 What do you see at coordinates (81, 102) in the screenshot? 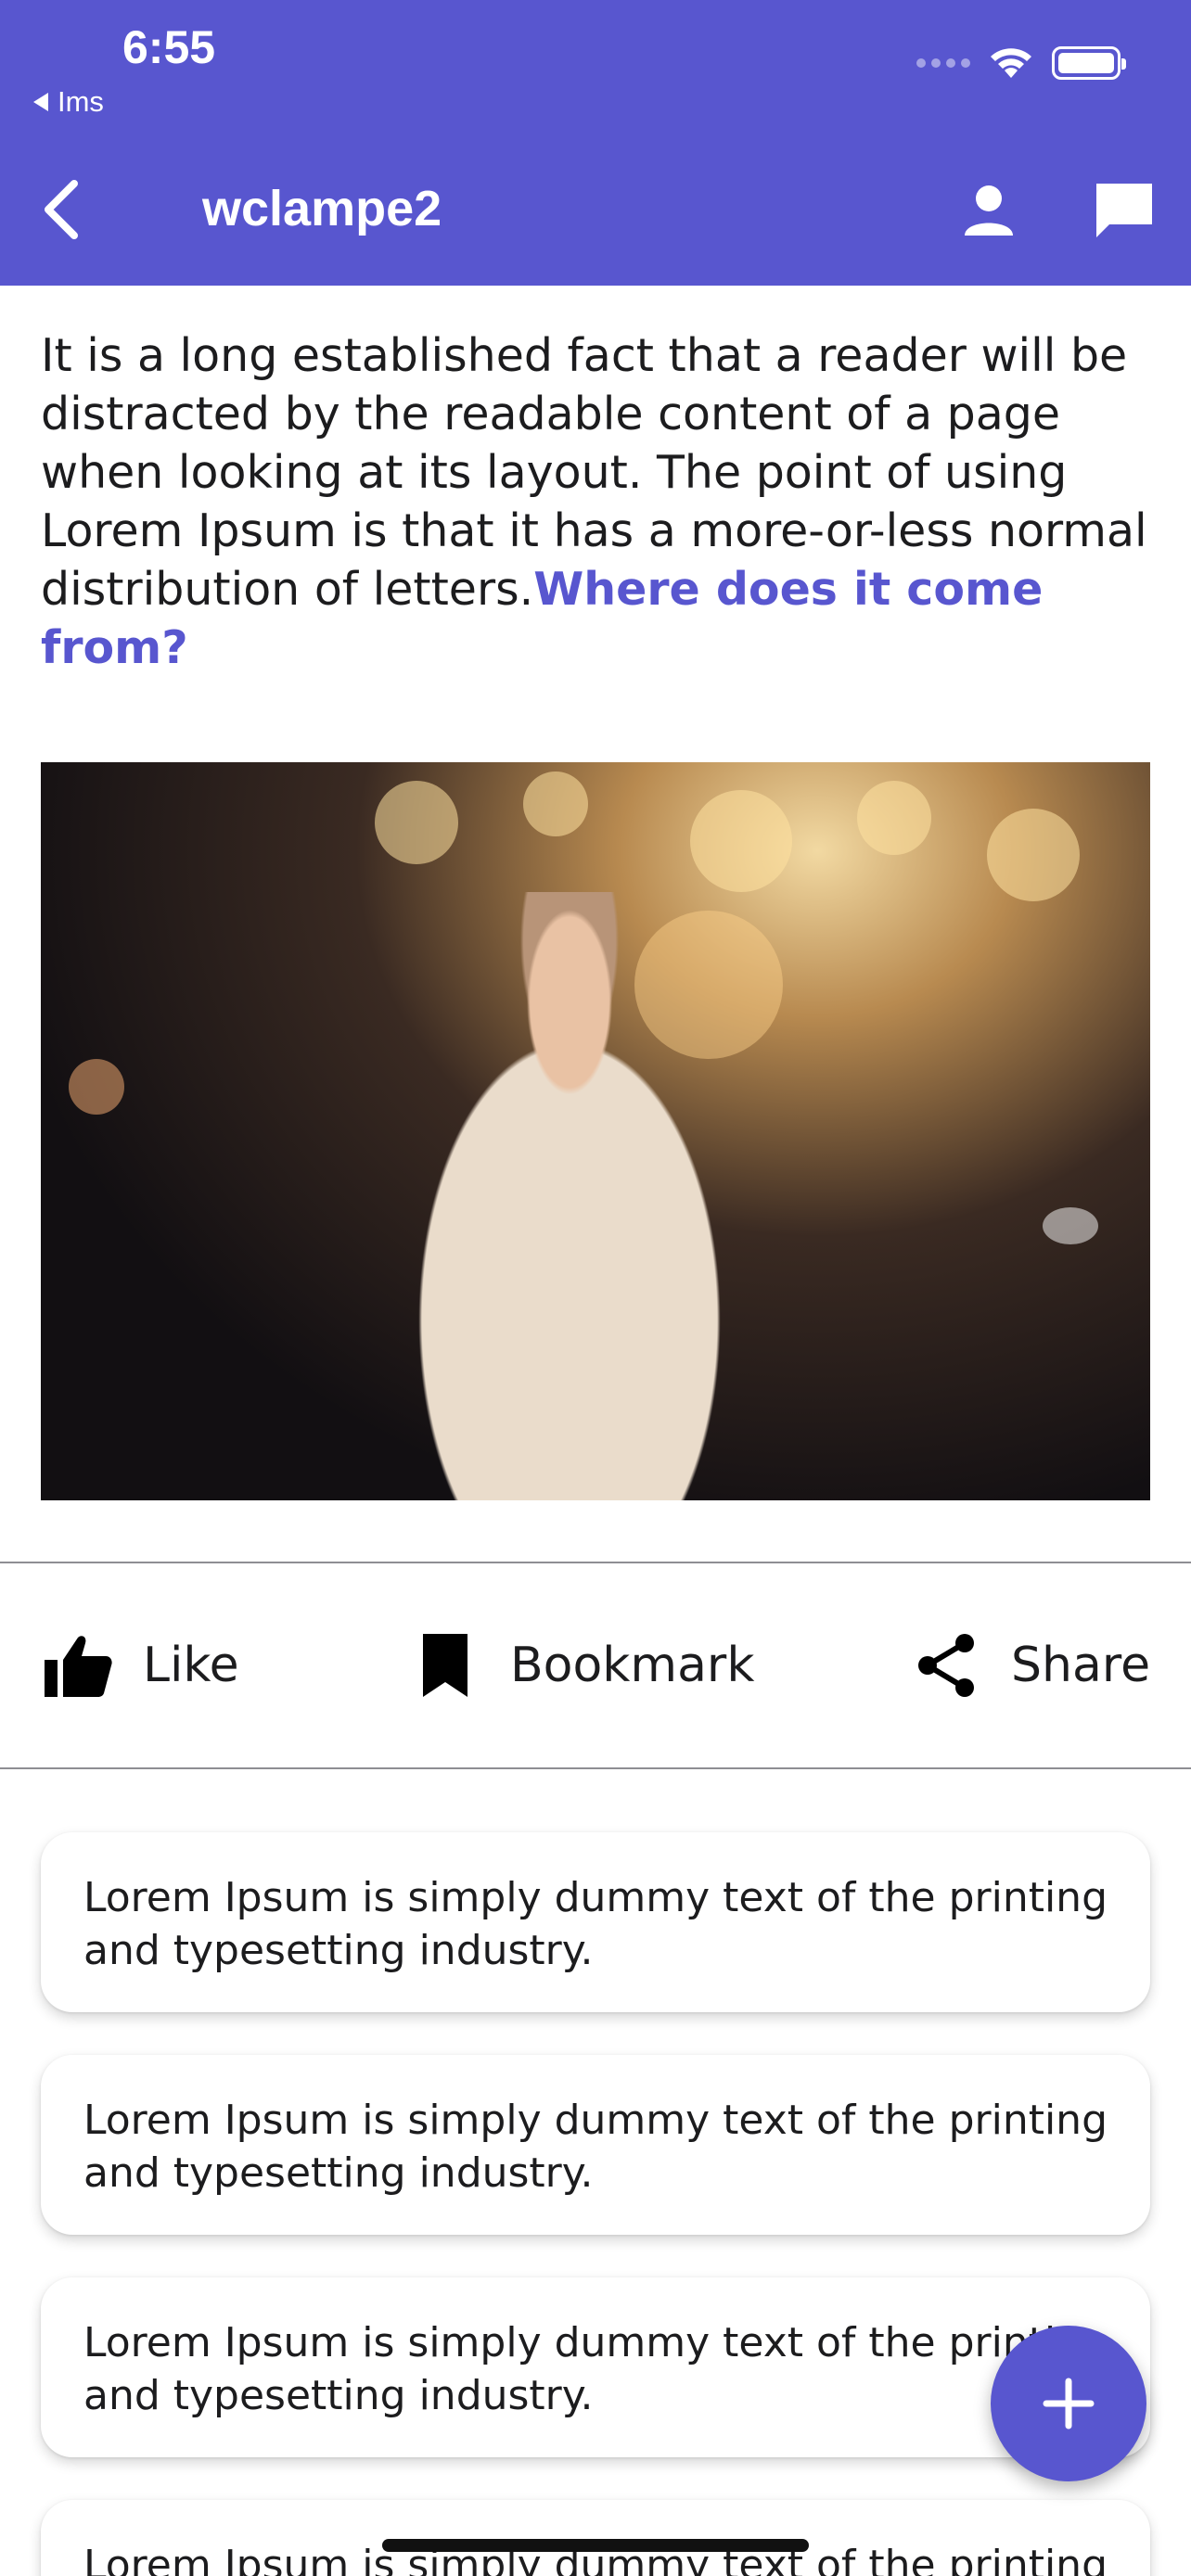
I see `back-app-label: Ims` at bounding box center [81, 102].